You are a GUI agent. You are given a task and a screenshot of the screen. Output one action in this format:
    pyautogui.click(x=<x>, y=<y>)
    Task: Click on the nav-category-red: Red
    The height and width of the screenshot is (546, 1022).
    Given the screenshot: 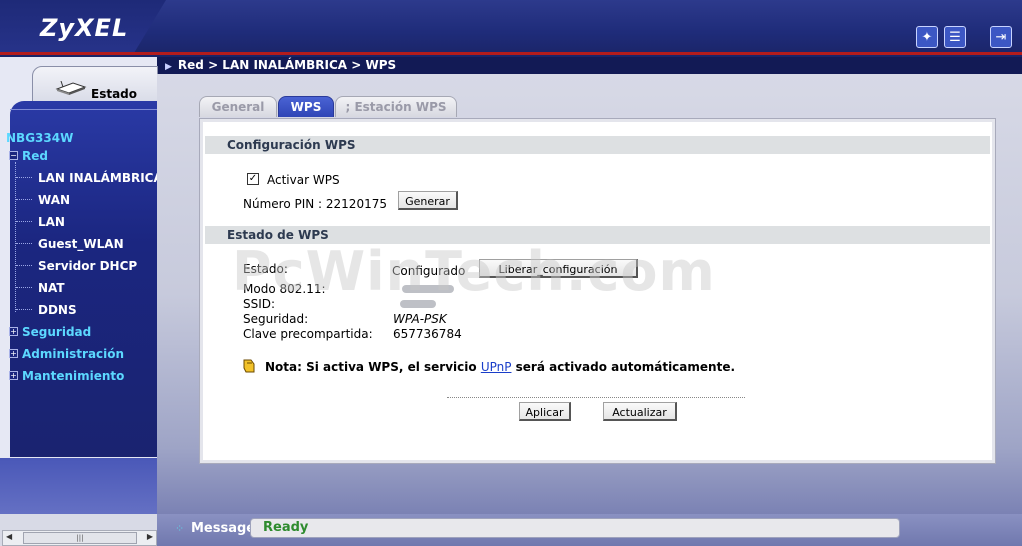 What is the action you would take?
    pyautogui.click(x=35, y=156)
    